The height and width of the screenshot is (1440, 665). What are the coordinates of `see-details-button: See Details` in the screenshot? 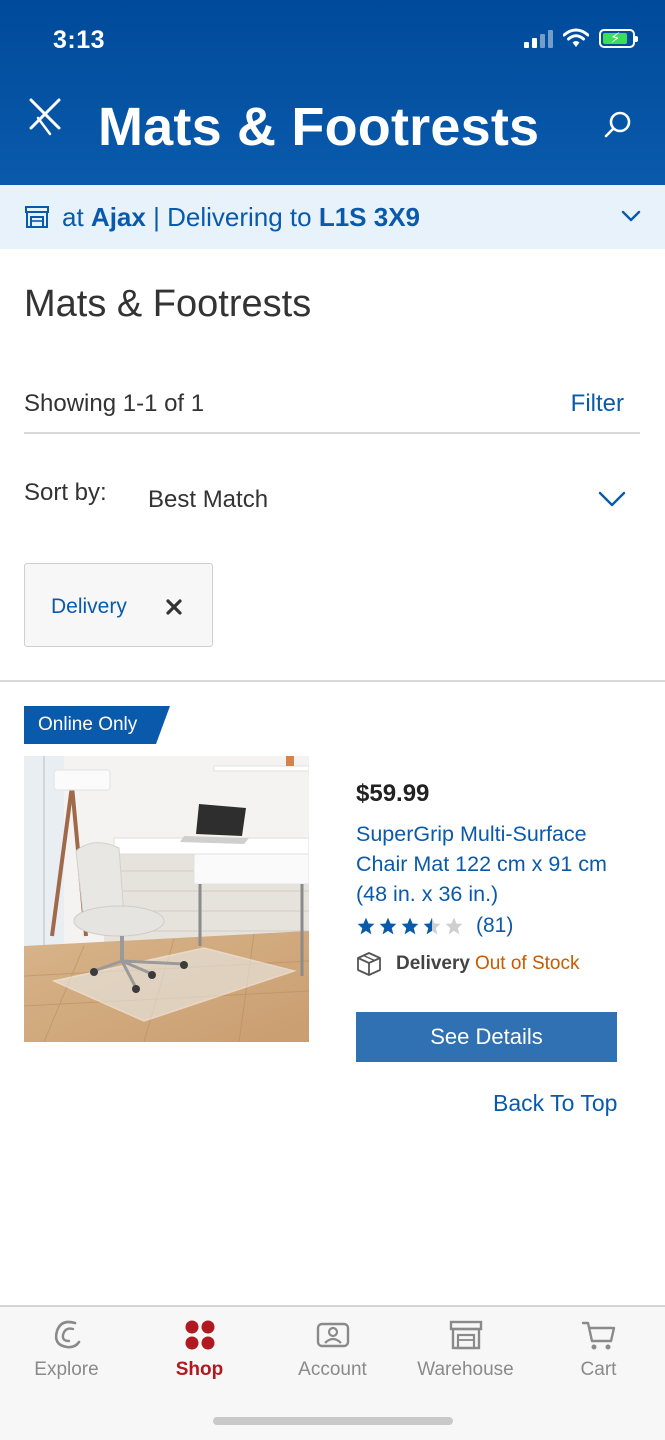 It's located at (486, 1037).